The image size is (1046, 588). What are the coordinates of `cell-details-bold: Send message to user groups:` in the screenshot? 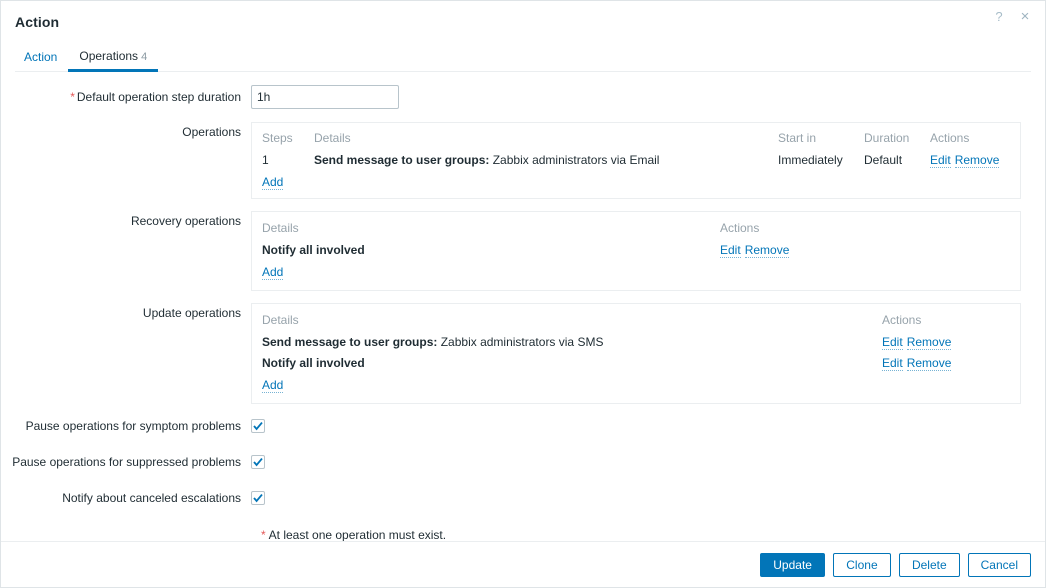 It's located at (402, 160).